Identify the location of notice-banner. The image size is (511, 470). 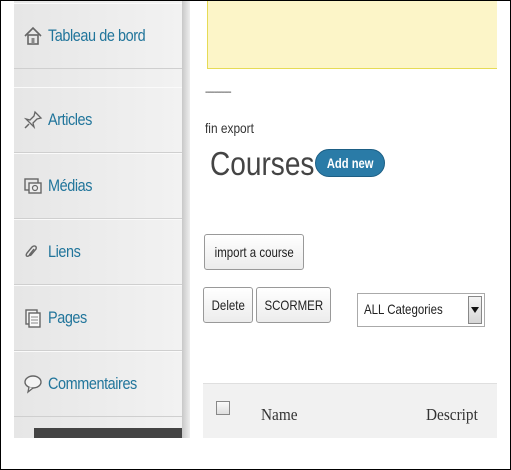
(352, 35).